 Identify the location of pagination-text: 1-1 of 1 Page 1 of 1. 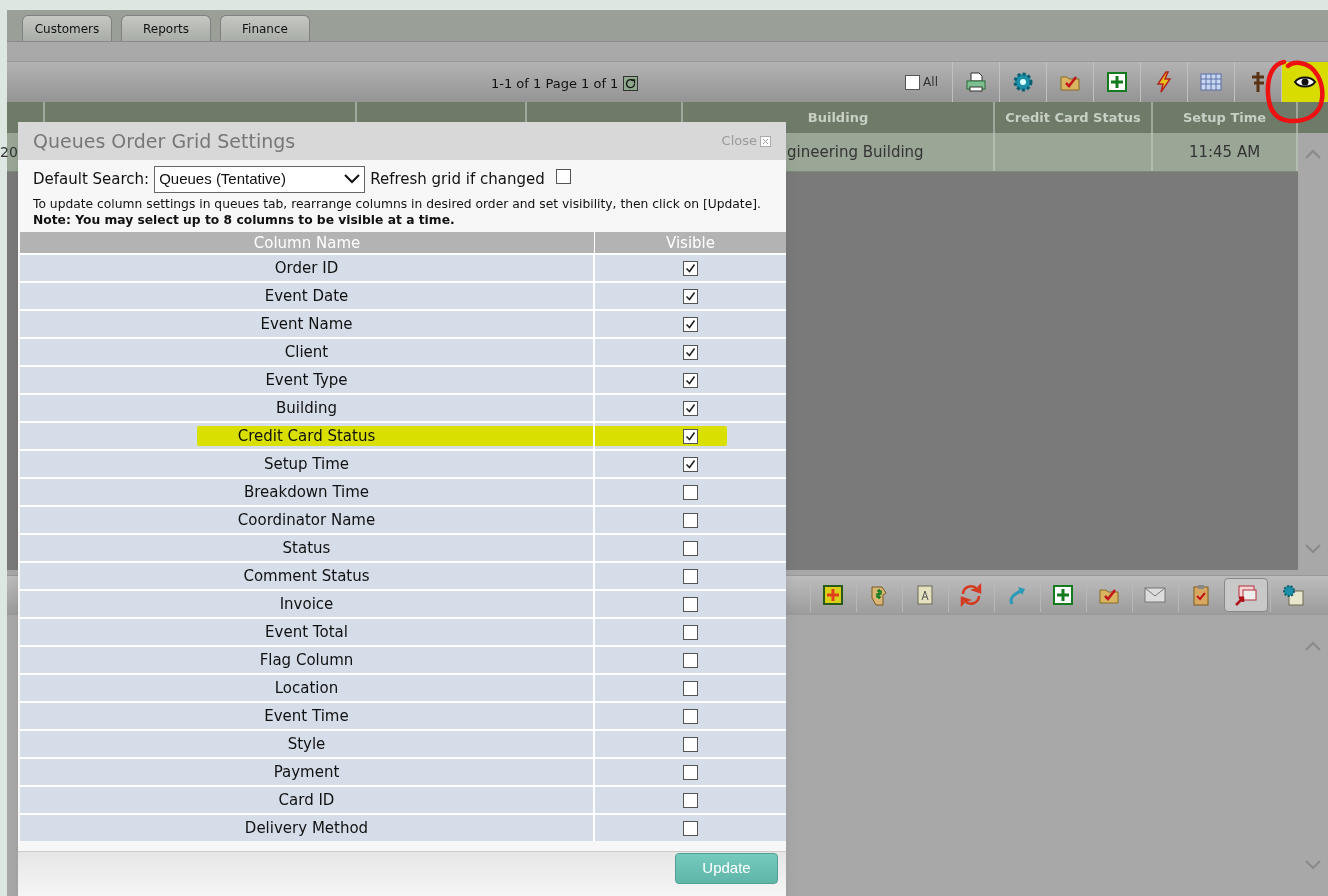
(555, 84).